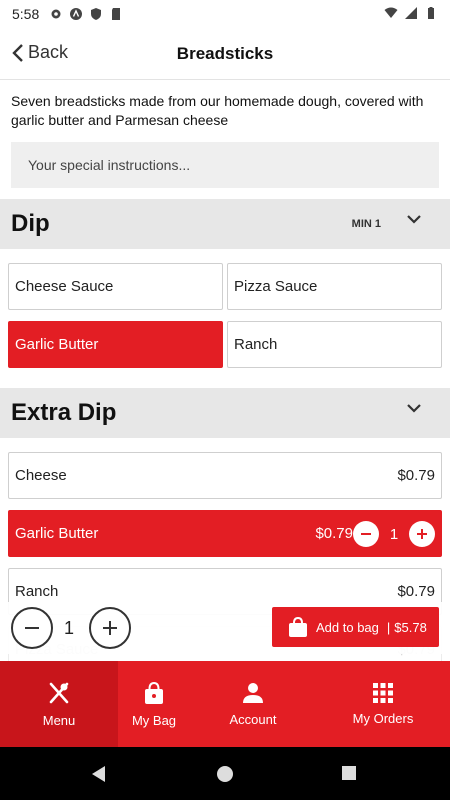  I want to click on item-label: Garlic Butter, so click(57, 533).